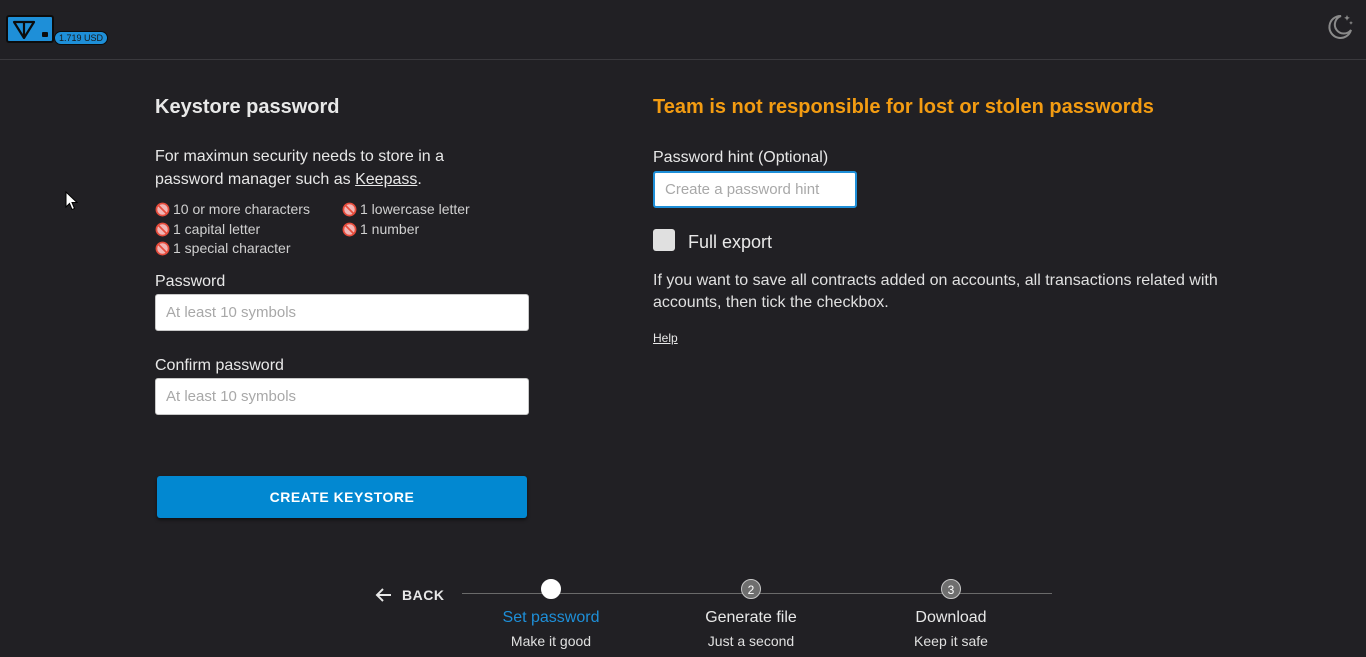 The image size is (1366, 657). I want to click on keystore-password-title: Keystore password, so click(247, 107).